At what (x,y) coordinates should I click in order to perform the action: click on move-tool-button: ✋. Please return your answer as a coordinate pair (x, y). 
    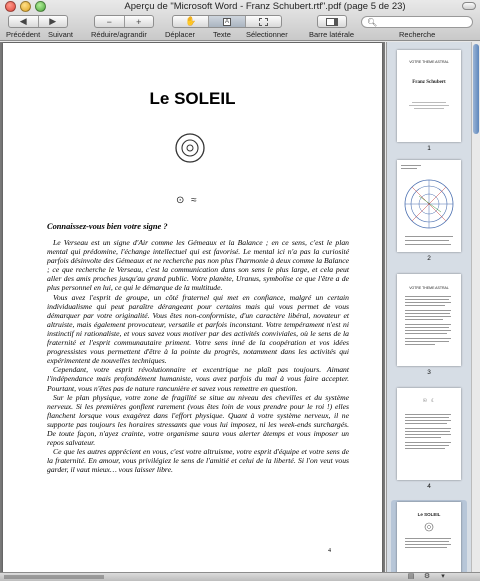
    Looking at the image, I should click on (190, 21).